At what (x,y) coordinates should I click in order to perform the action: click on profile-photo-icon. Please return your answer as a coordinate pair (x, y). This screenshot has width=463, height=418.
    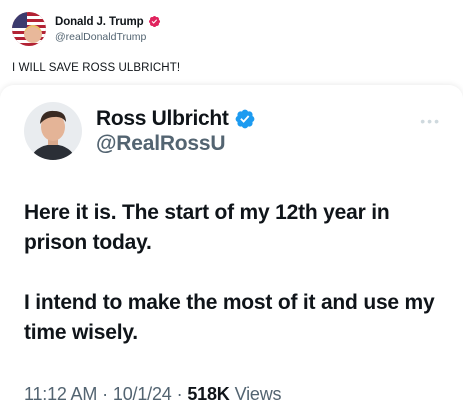
    Looking at the image, I should click on (53, 131).